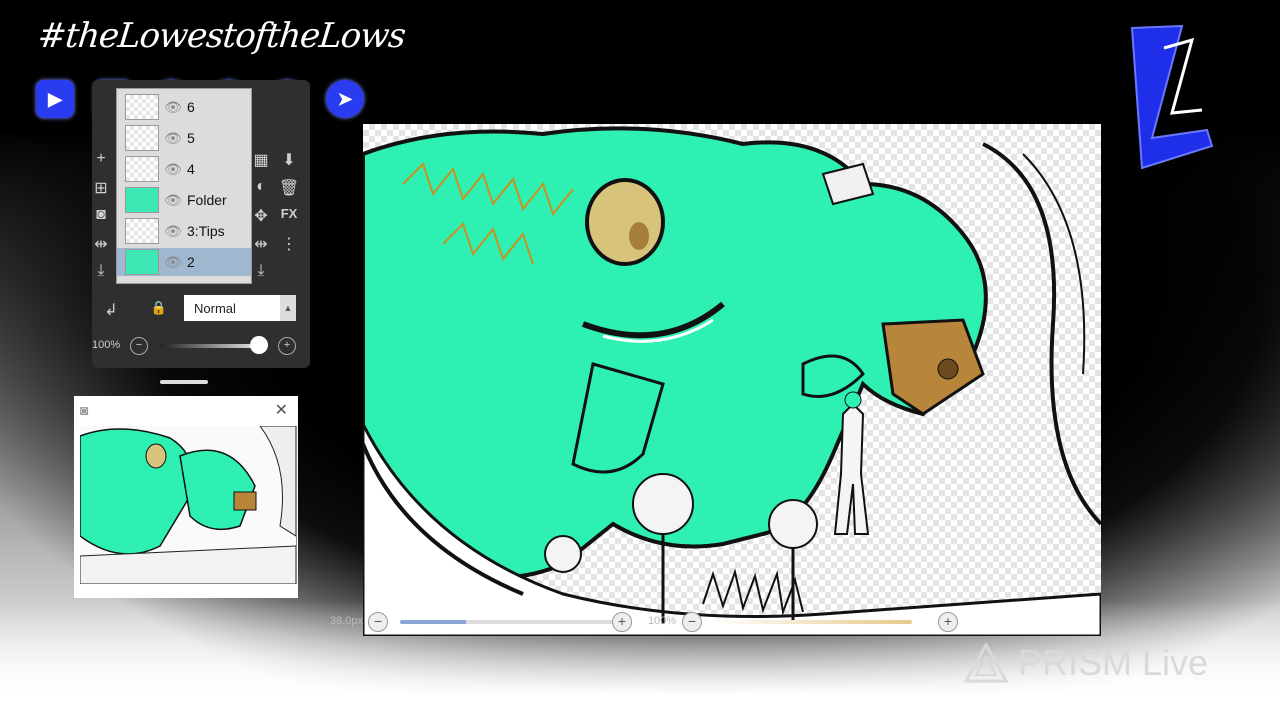  What do you see at coordinates (288, 308) in the screenshot?
I see `chevron-up-icon: ▲` at bounding box center [288, 308].